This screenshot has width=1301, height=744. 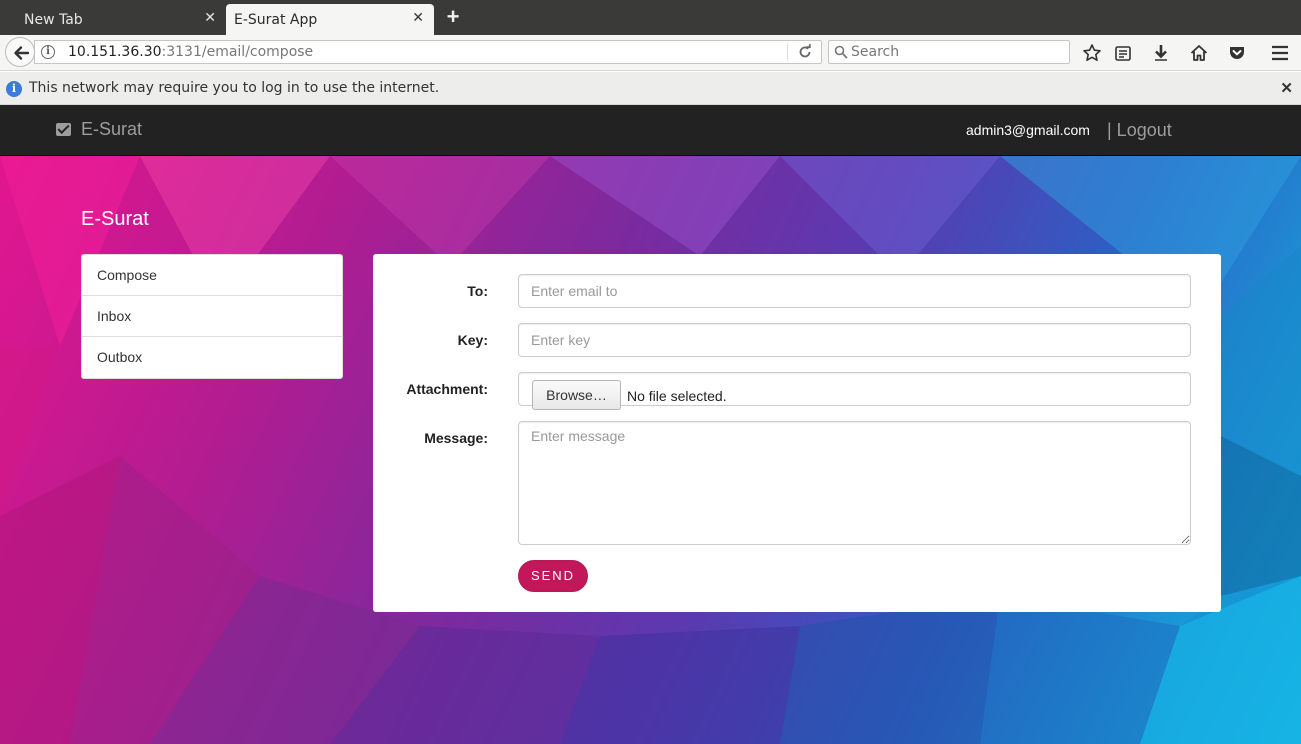 I want to click on address-bar: i 10.151.36.30:3131/email/compose, so click(x=428, y=52).